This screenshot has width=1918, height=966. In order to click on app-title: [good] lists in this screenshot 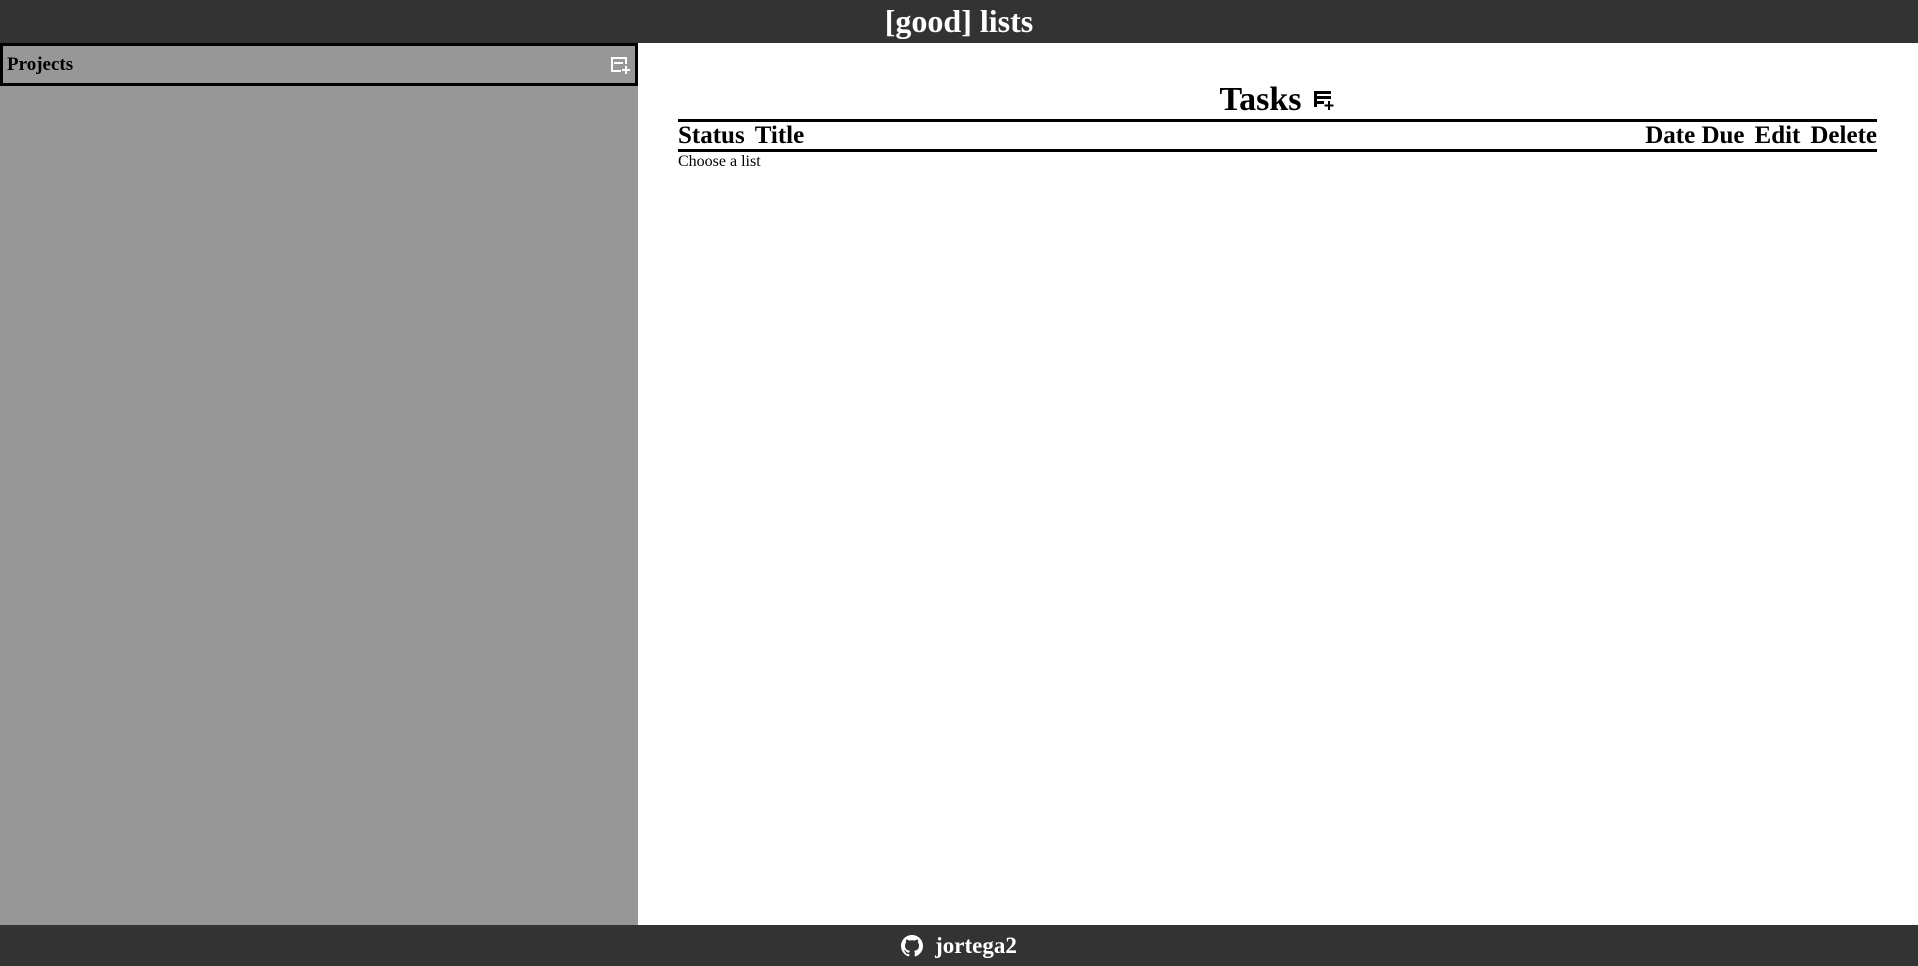, I will do `click(959, 21)`.